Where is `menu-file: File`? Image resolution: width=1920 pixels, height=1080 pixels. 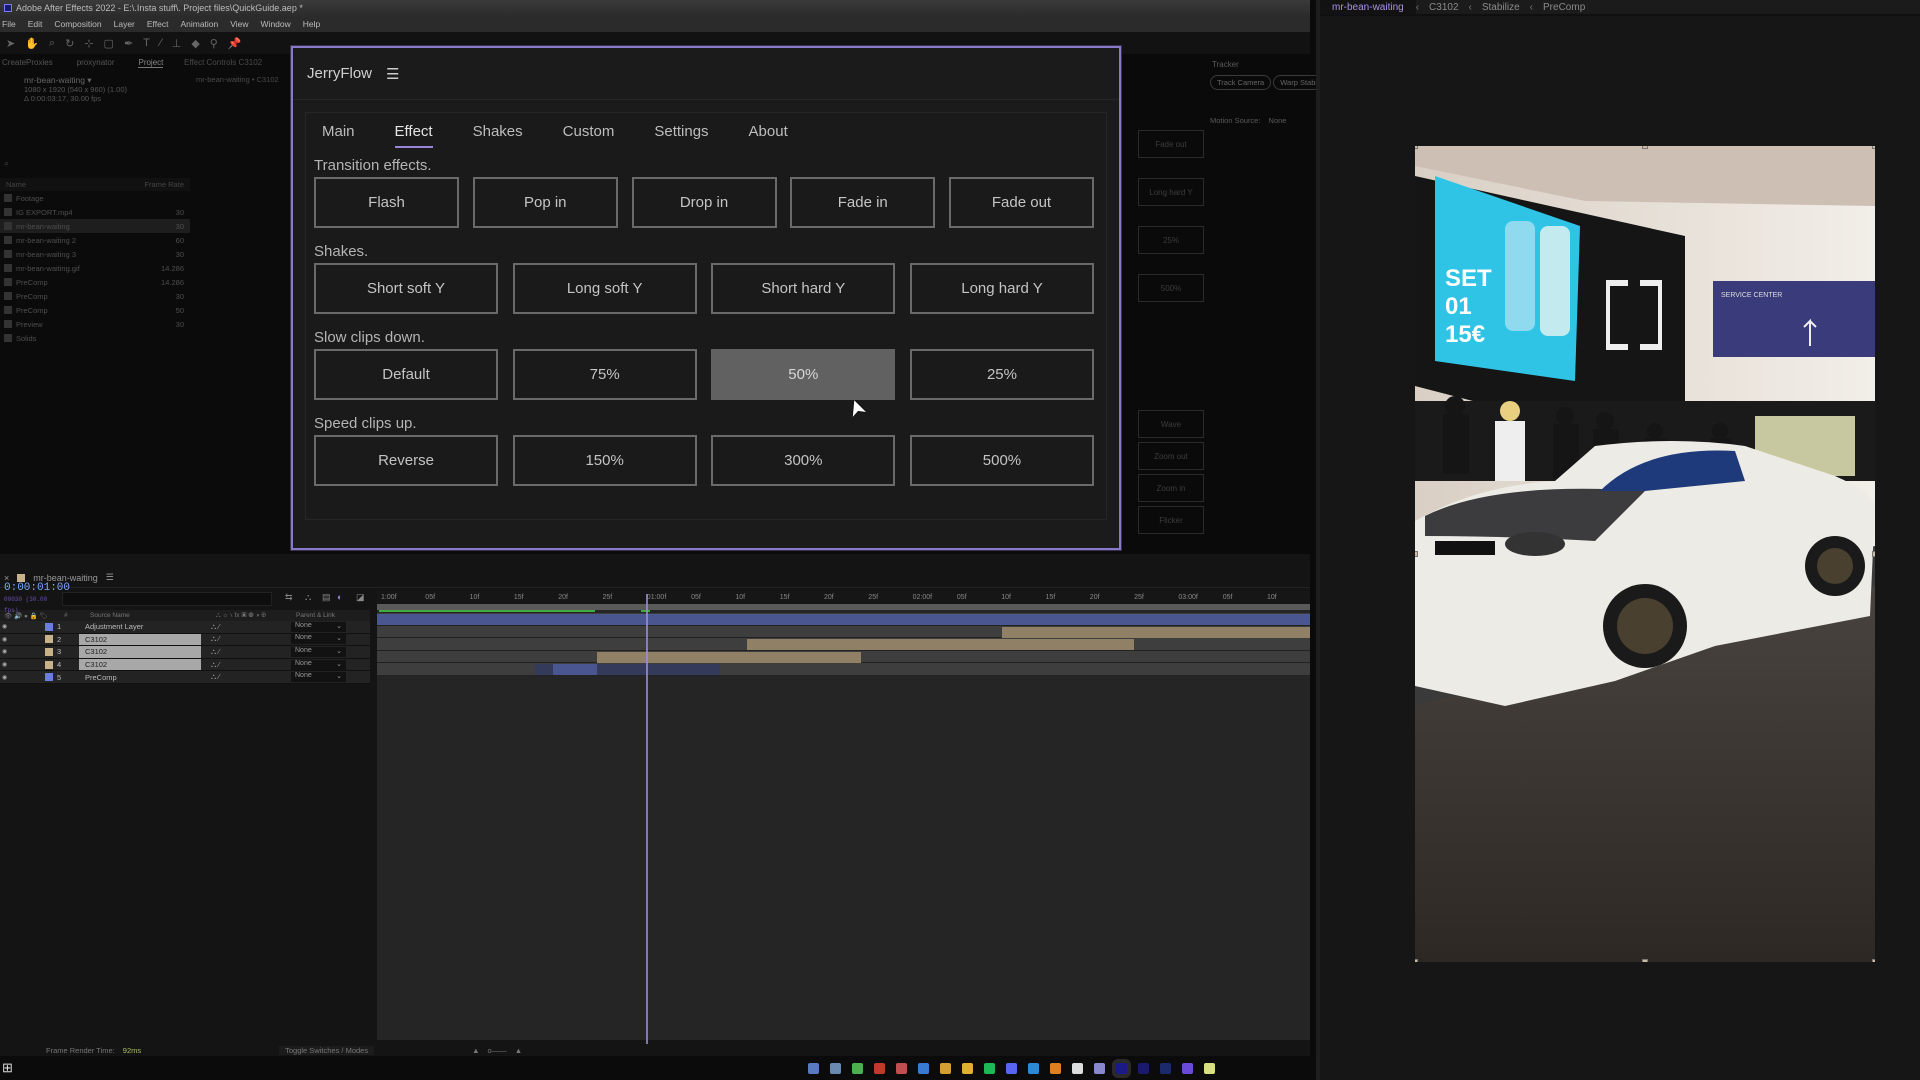 menu-file: File is located at coordinates (9, 24).